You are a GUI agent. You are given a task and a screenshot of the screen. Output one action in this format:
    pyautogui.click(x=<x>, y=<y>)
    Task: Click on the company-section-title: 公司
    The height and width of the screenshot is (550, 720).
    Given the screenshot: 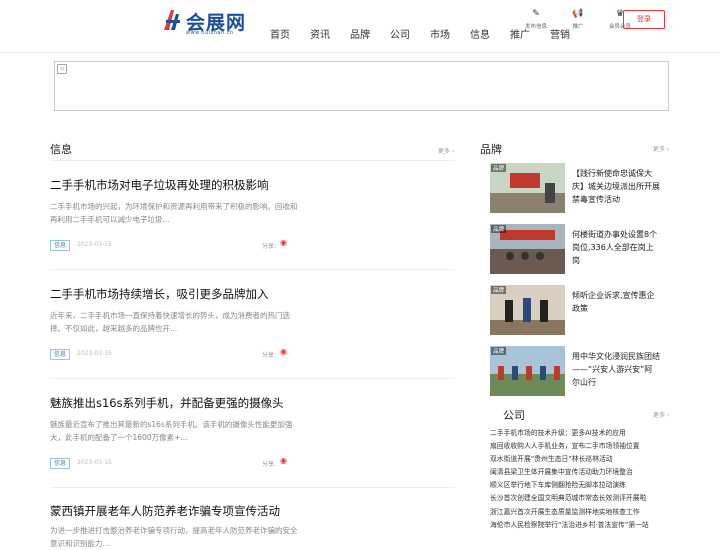 What is the action you would take?
    pyautogui.click(x=514, y=415)
    